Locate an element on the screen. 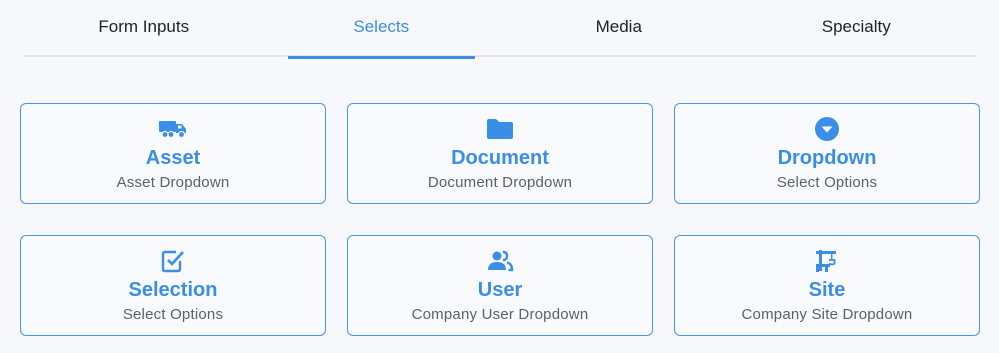  card-title: Asset is located at coordinates (173, 158).